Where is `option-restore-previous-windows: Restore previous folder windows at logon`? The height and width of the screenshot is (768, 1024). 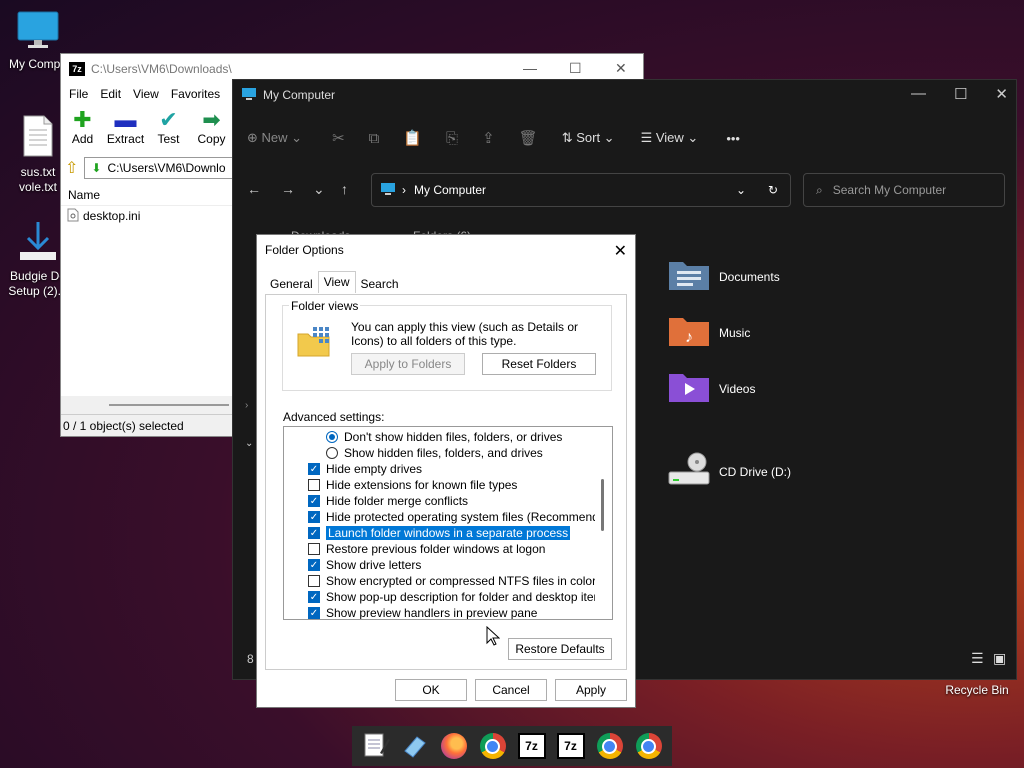 option-restore-previous-windows: Restore previous folder windows at logon is located at coordinates (426, 549).